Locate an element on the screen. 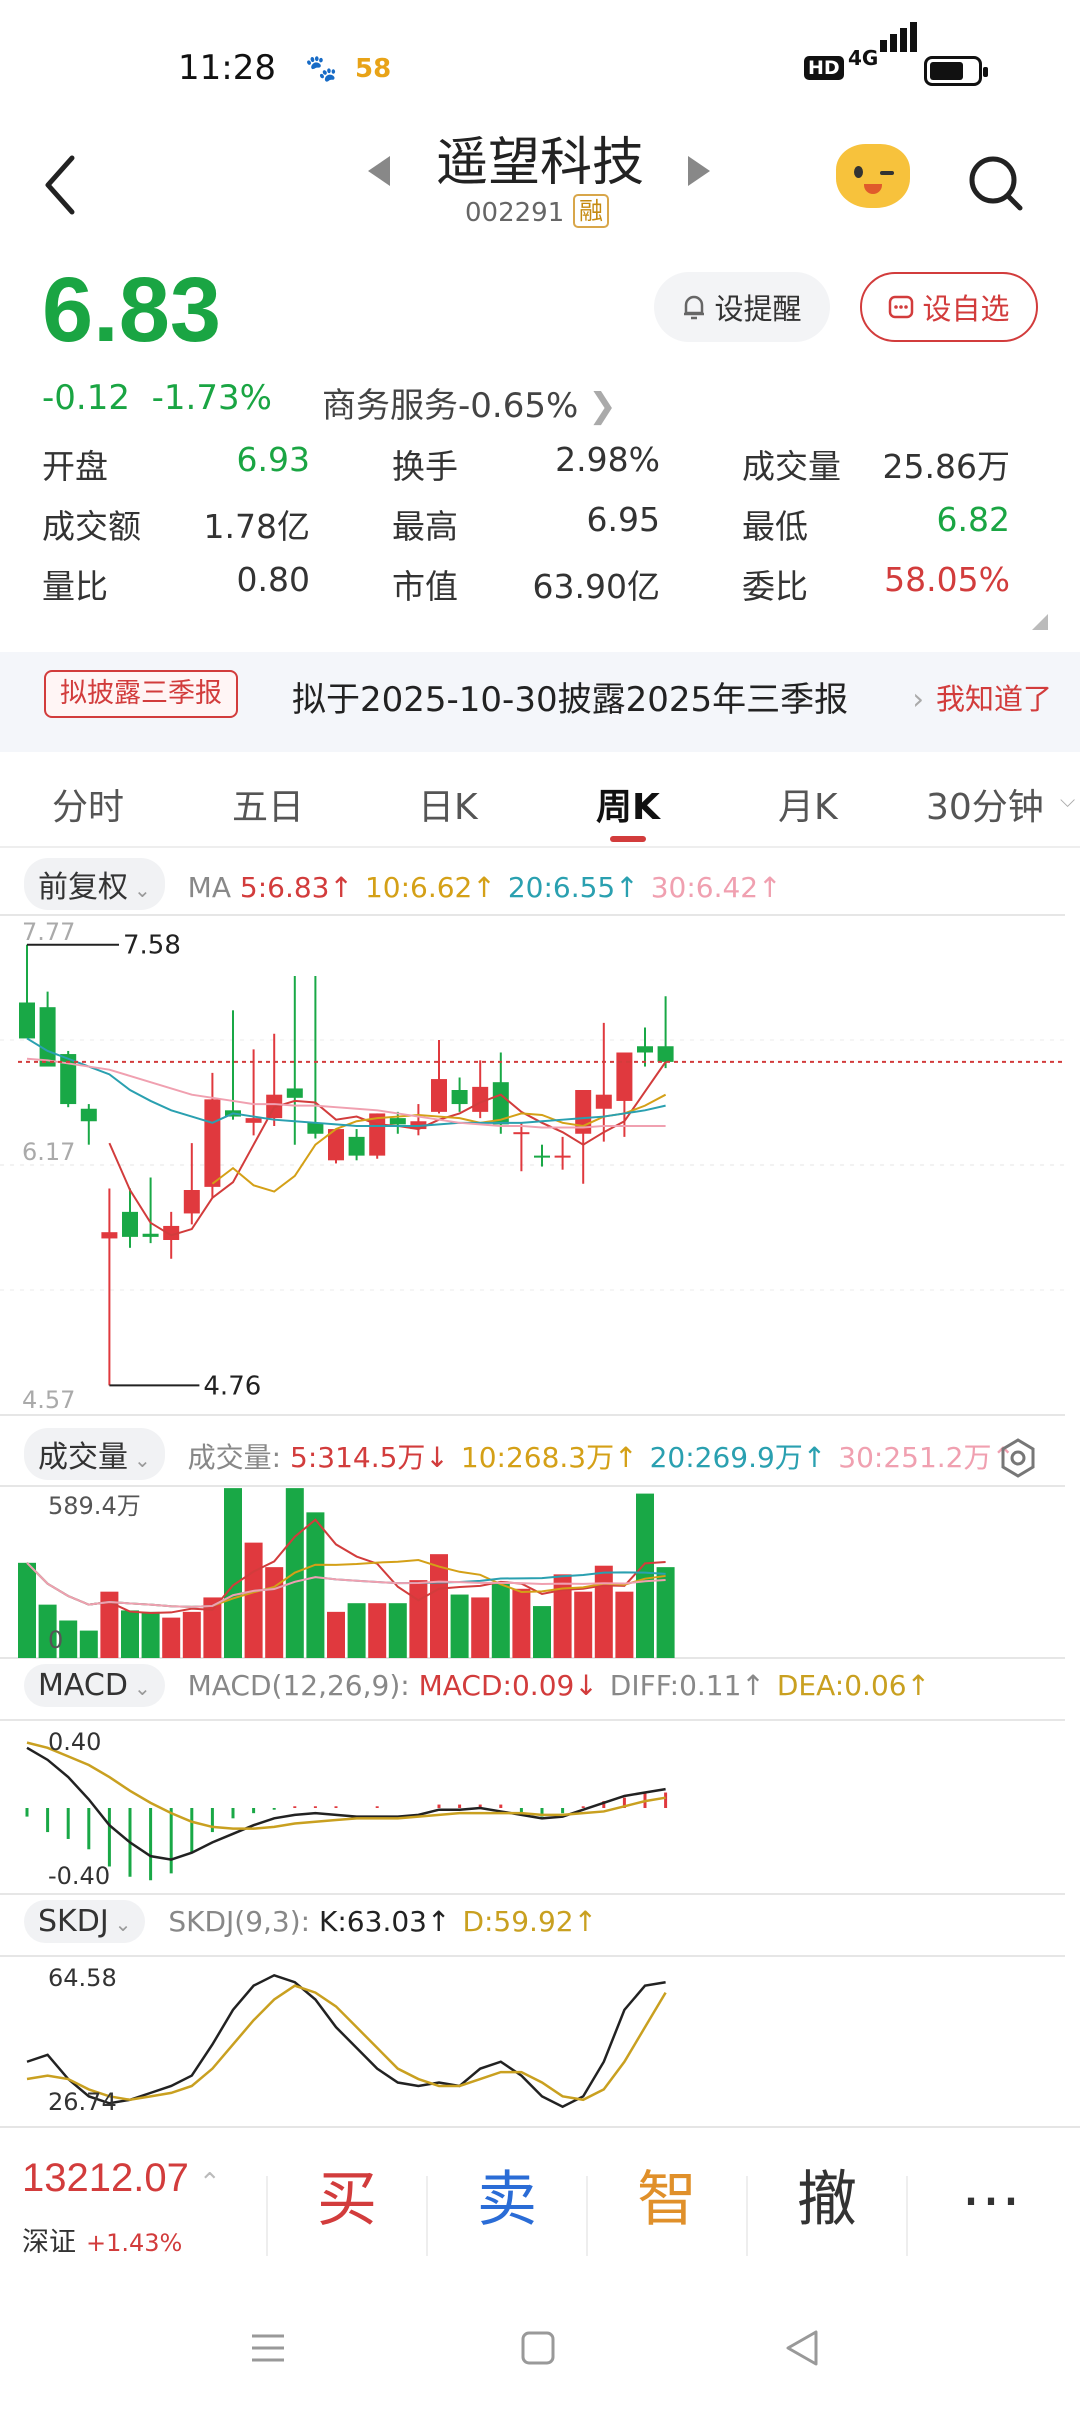  set-alert-button: 设提醒 is located at coordinates (742, 307).